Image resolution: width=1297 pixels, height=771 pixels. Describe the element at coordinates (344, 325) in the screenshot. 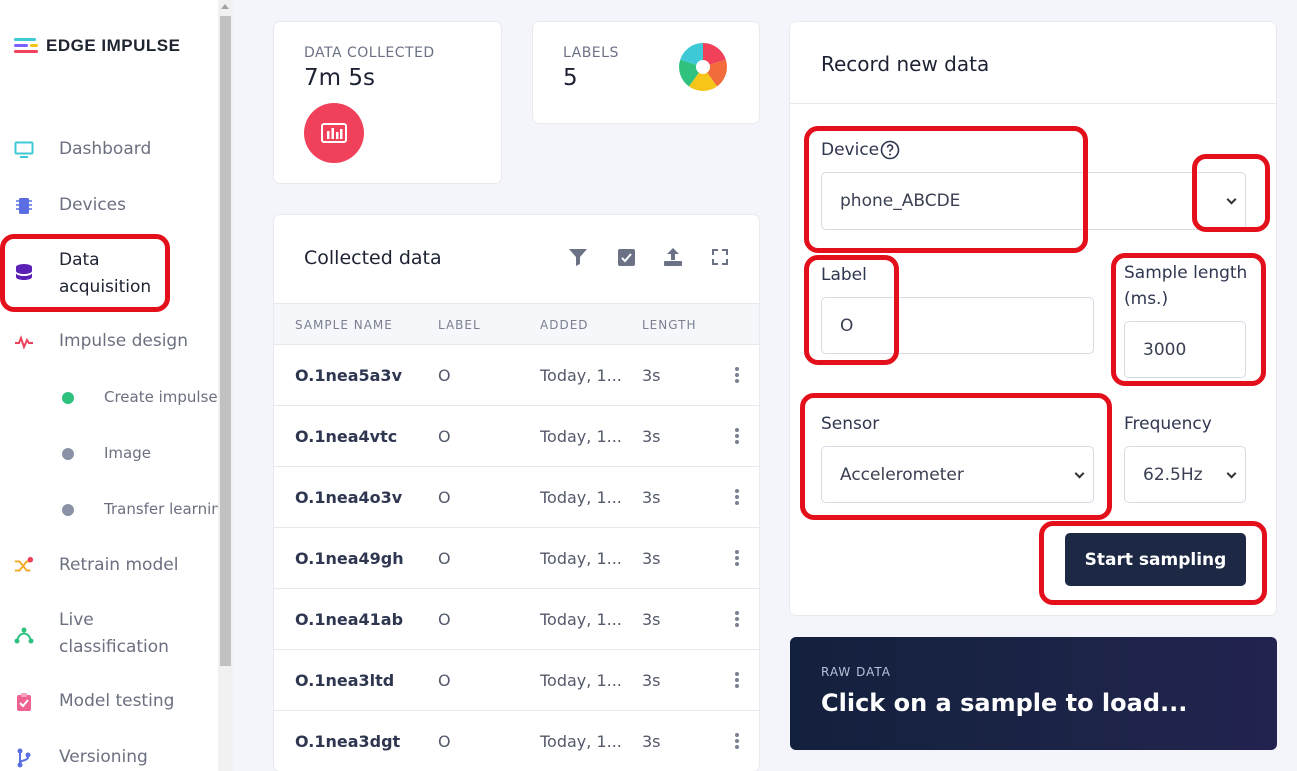

I see `column-header-sample-name: SAMPLE NAME` at that location.